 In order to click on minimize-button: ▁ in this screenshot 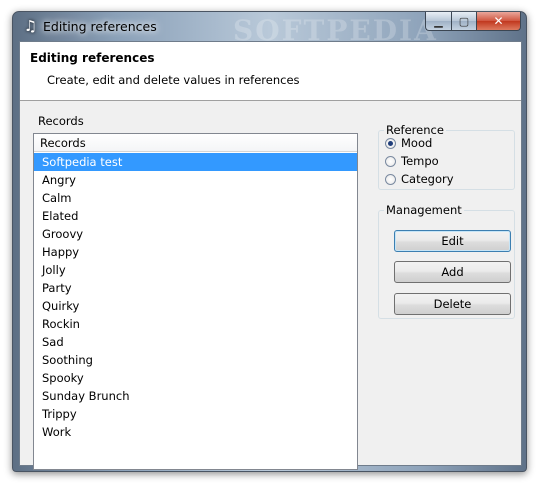, I will do `click(438, 21)`.